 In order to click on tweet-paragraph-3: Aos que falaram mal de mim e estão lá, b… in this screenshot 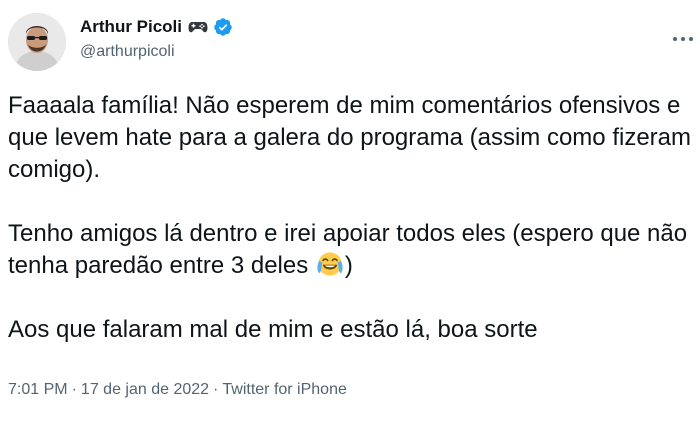, I will do `click(273, 329)`.